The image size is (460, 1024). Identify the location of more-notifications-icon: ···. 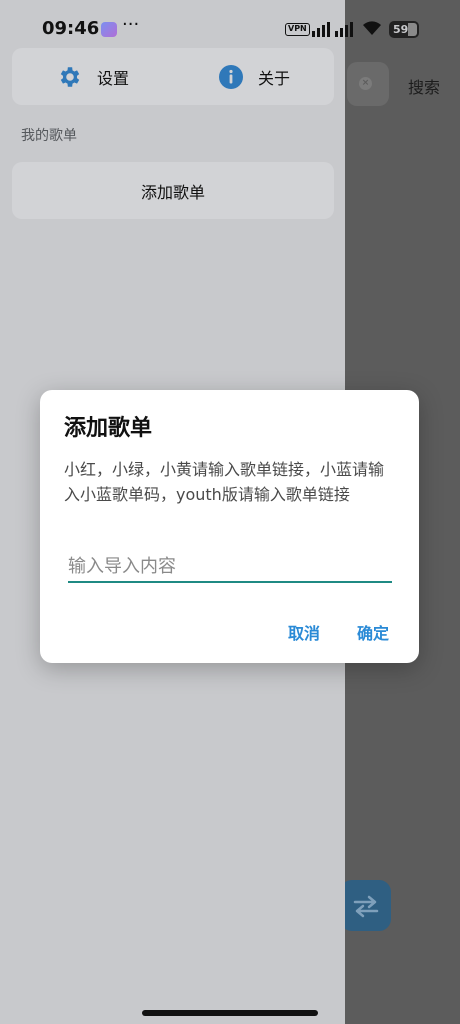
(131, 24).